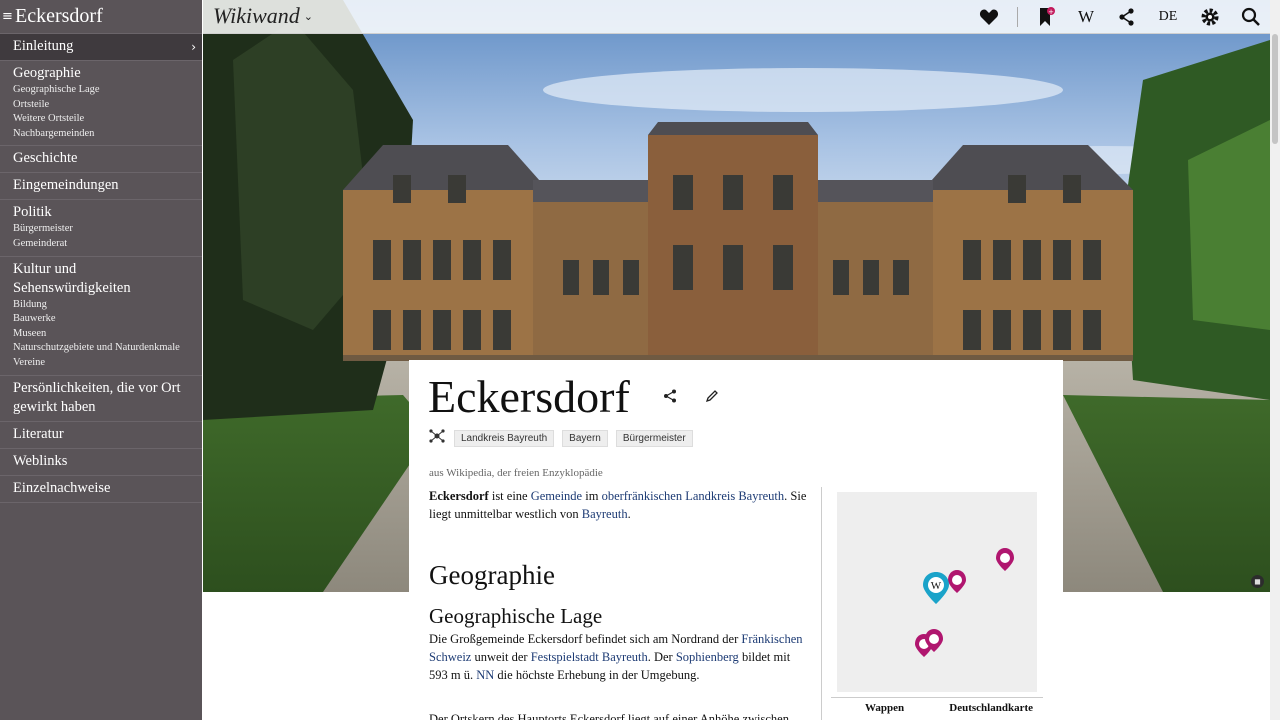 This screenshot has height=720, width=1280. Describe the element at coordinates (492, 575) in the screenshot. I see `heading-geographie: Geographie` at that location.